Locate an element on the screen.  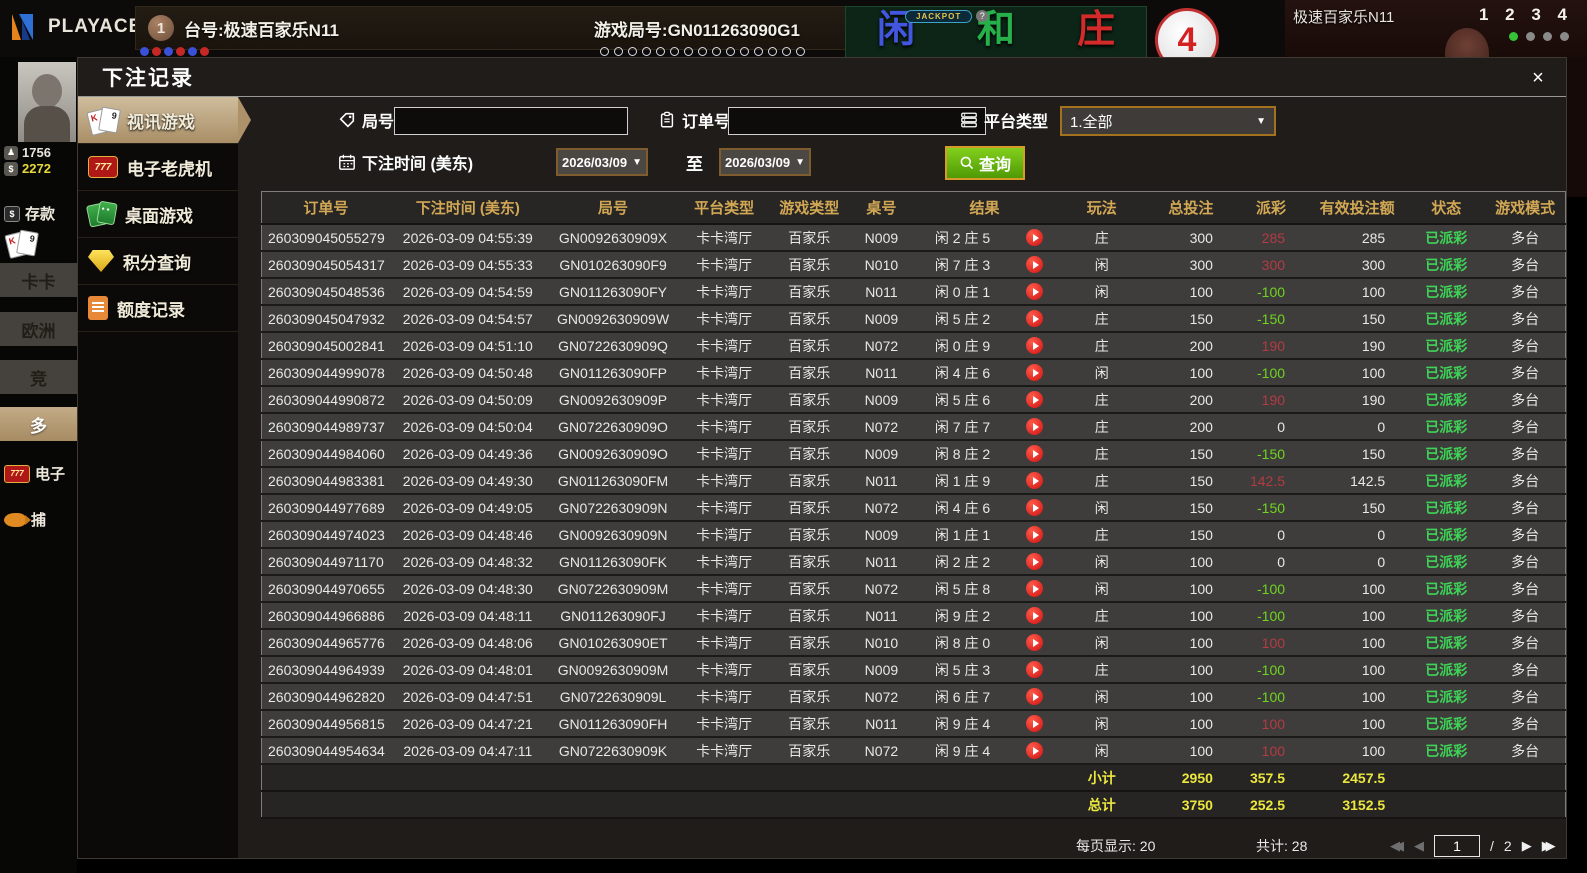
result: 闲 6 庄 7 is located at coordinates (962, 697).